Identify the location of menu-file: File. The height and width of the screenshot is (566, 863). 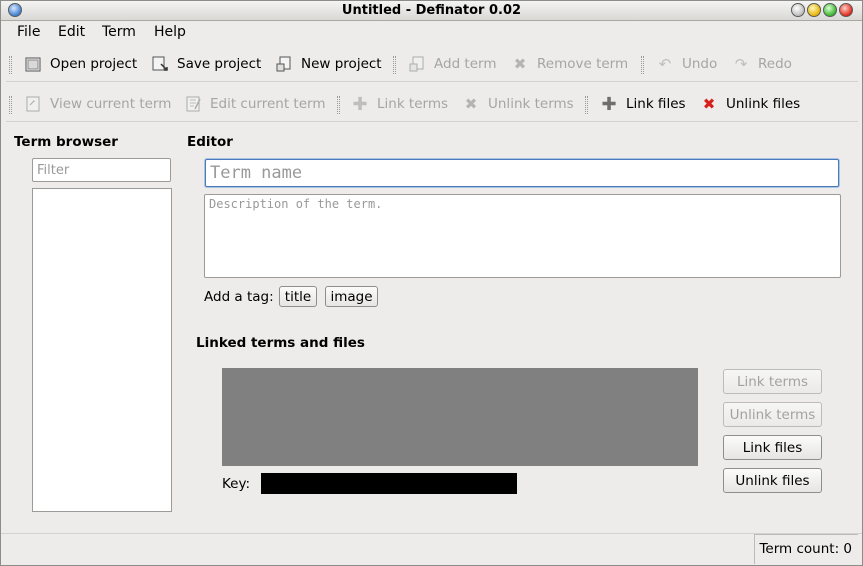
(28, 32).